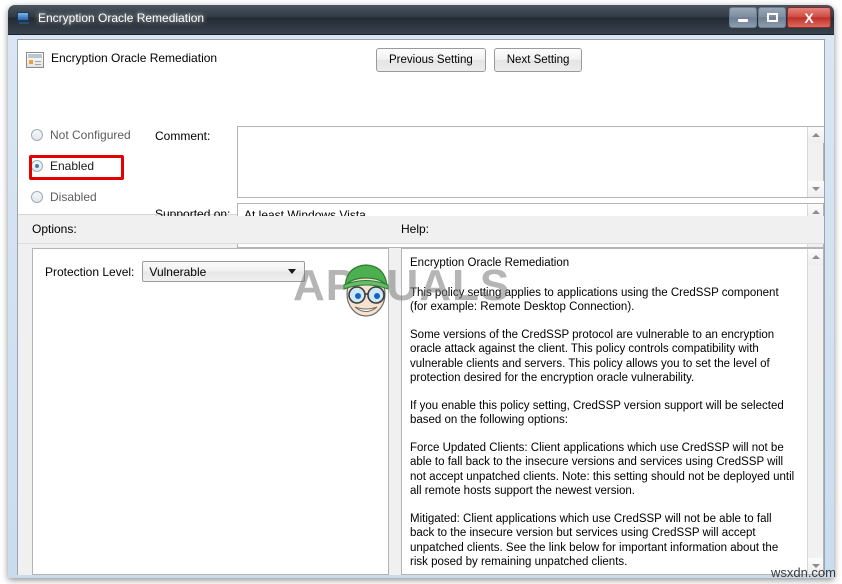 The image size is (842, 584). Describe the element at coordinates (73, 197) in the screenshot. I see `radio-label-disabled: Disabled` at that location.